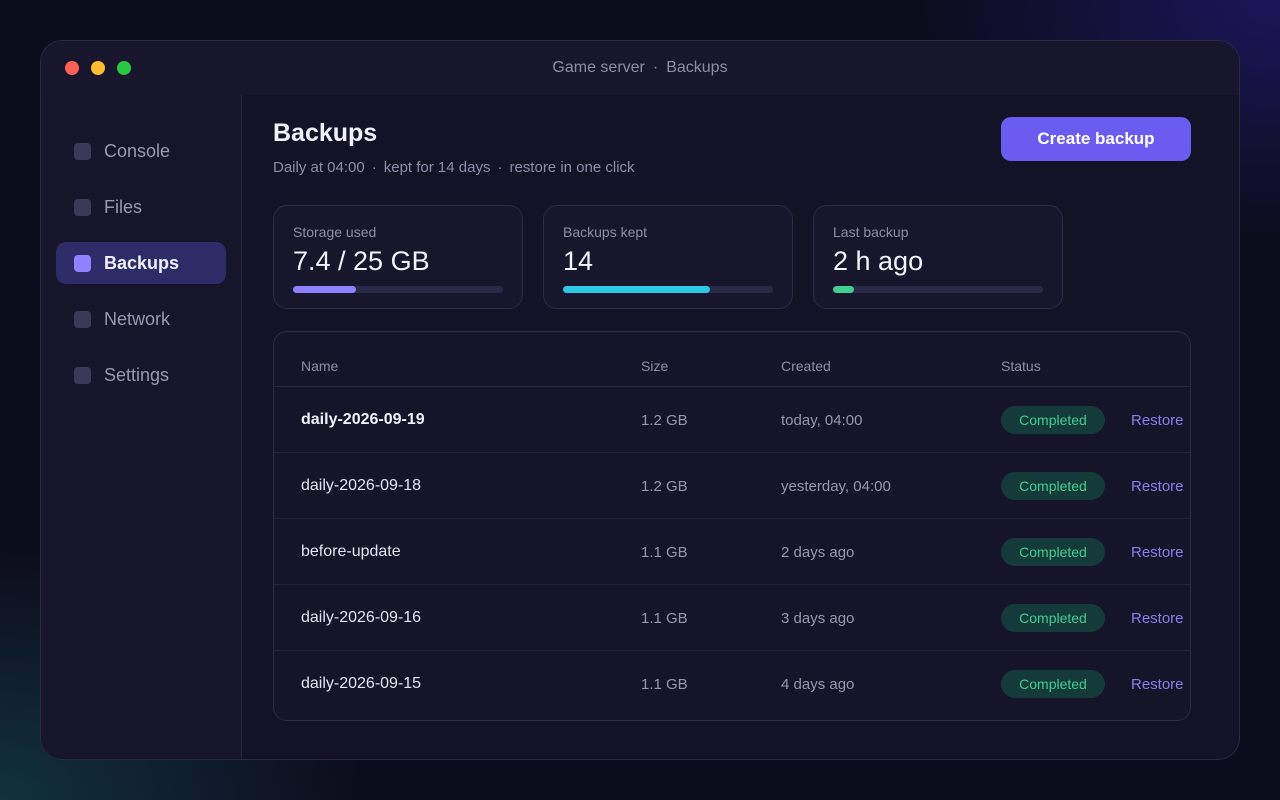 Image resolution: width=1280 pixels, height=800 pixels. Describe the element at coordinates (361, 683) in the screenshot. I see `backup-name: daily-2026-09-15` at that location.